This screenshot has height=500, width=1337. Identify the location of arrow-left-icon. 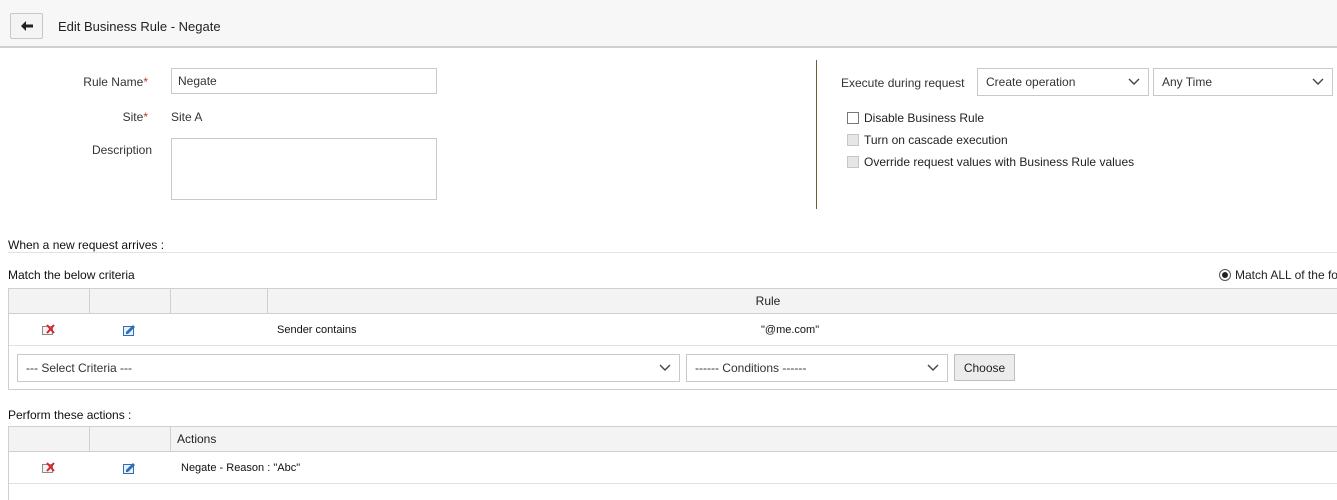
(26, 26).